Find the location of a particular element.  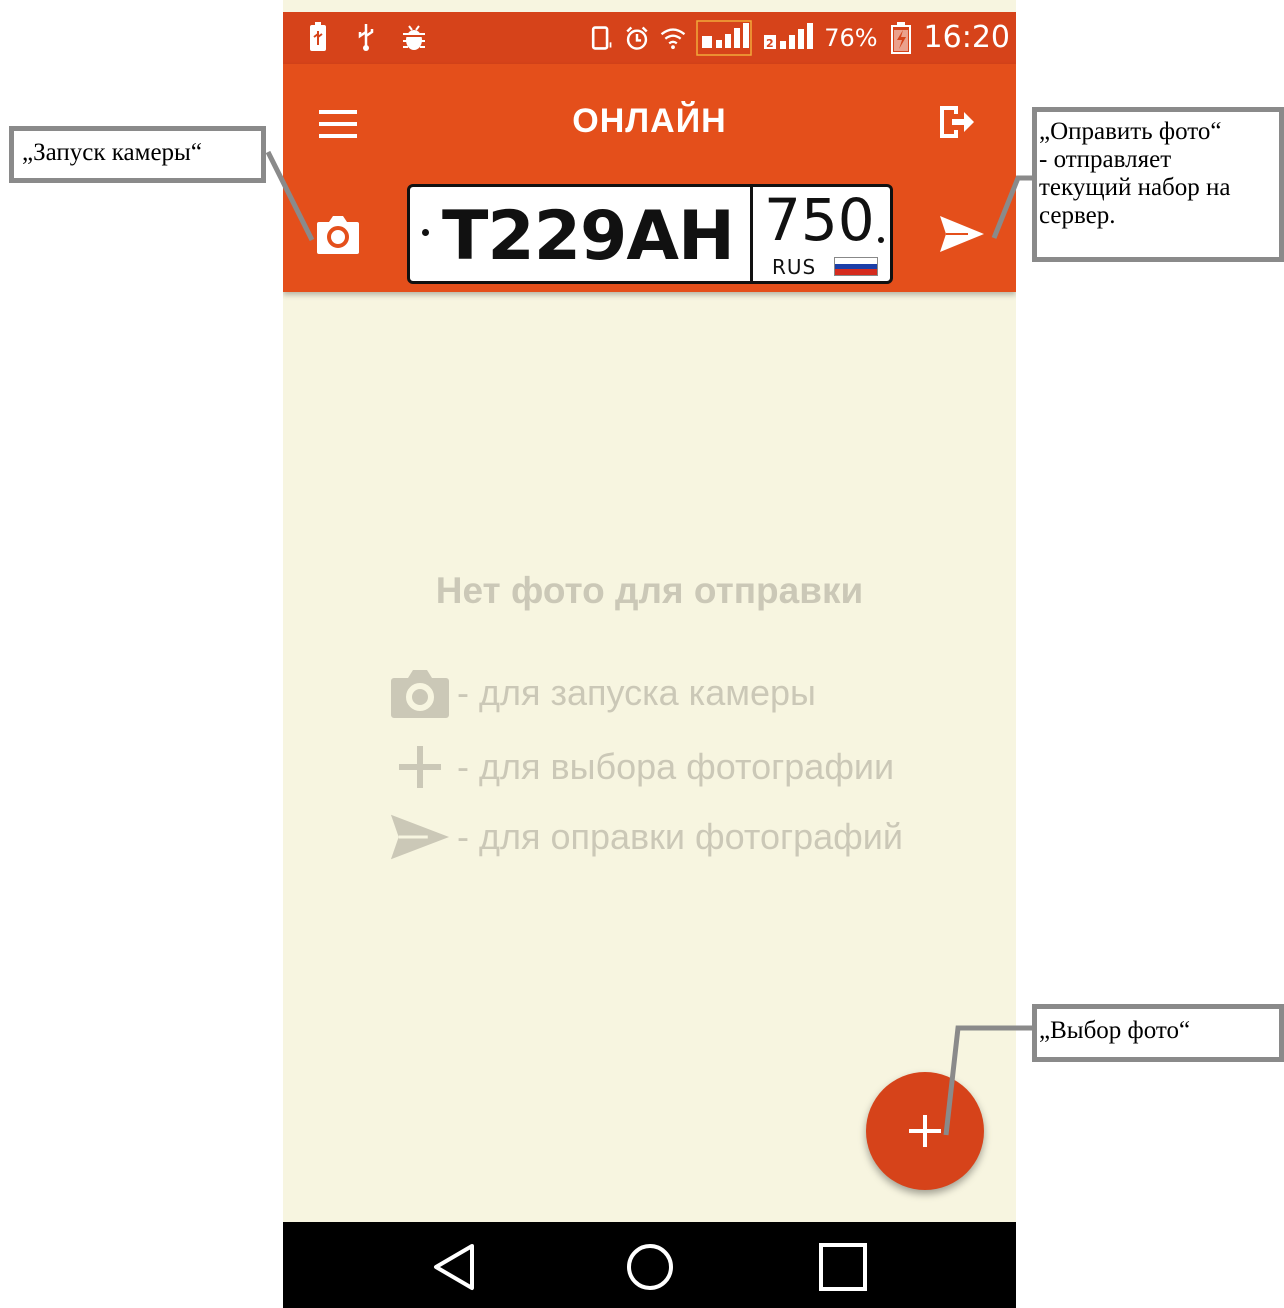

recents-icon is located at coordinates (843, 1267).